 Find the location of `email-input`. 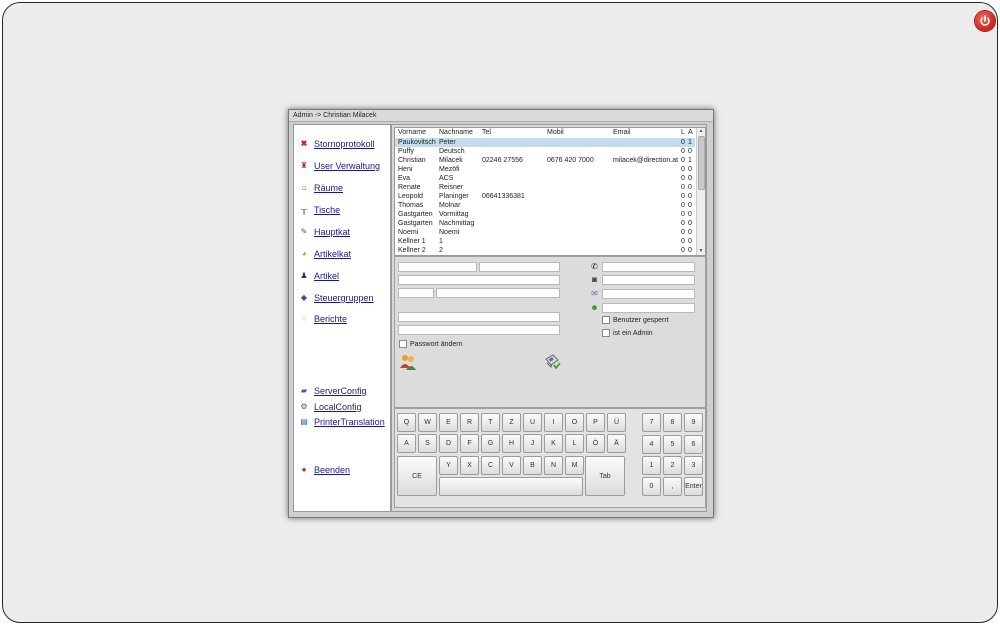

email-input is located at coordinates (648, 294).